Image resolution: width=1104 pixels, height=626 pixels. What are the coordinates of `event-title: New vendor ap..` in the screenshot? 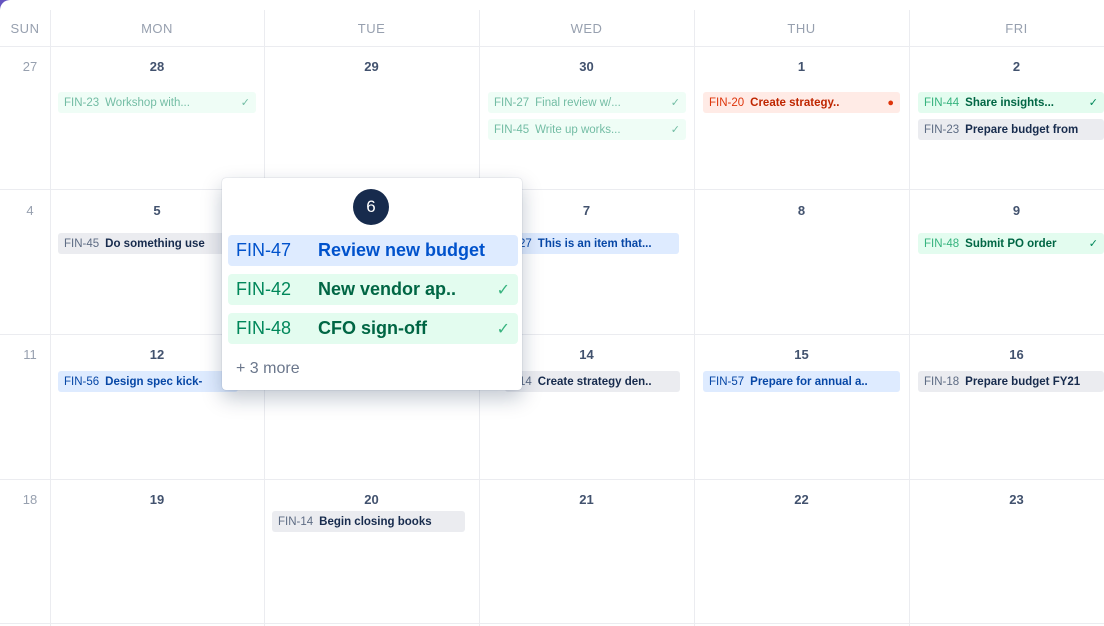 It's located at (387, 289).